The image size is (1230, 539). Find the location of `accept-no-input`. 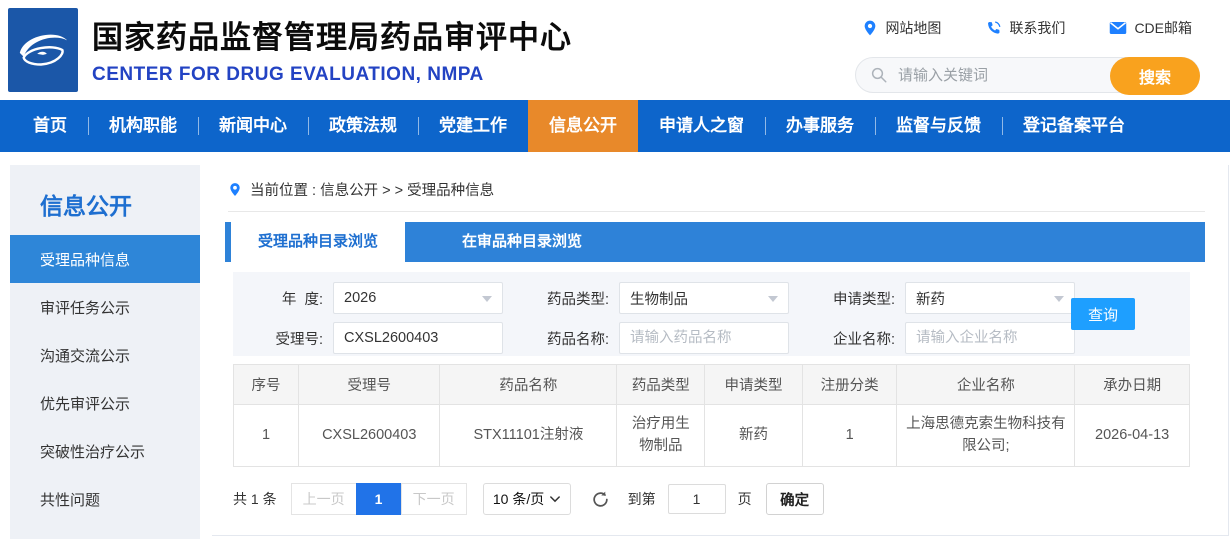

accept-no-input is located at coordinates (418, 338).